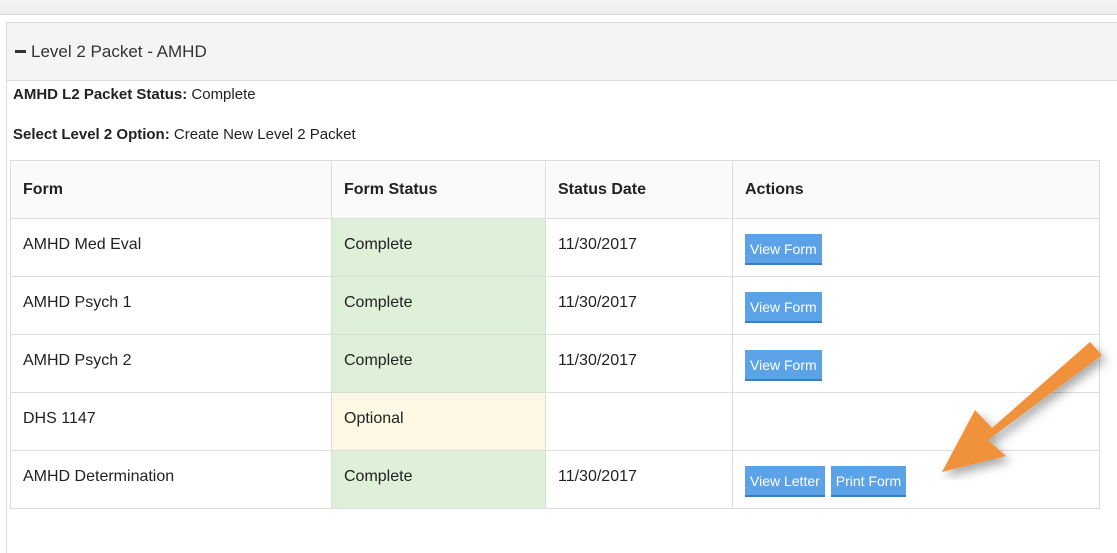 The width and height of the screenshot is (1117, 553). I want to click on header-status-date: Status Date, so click(639, 189).